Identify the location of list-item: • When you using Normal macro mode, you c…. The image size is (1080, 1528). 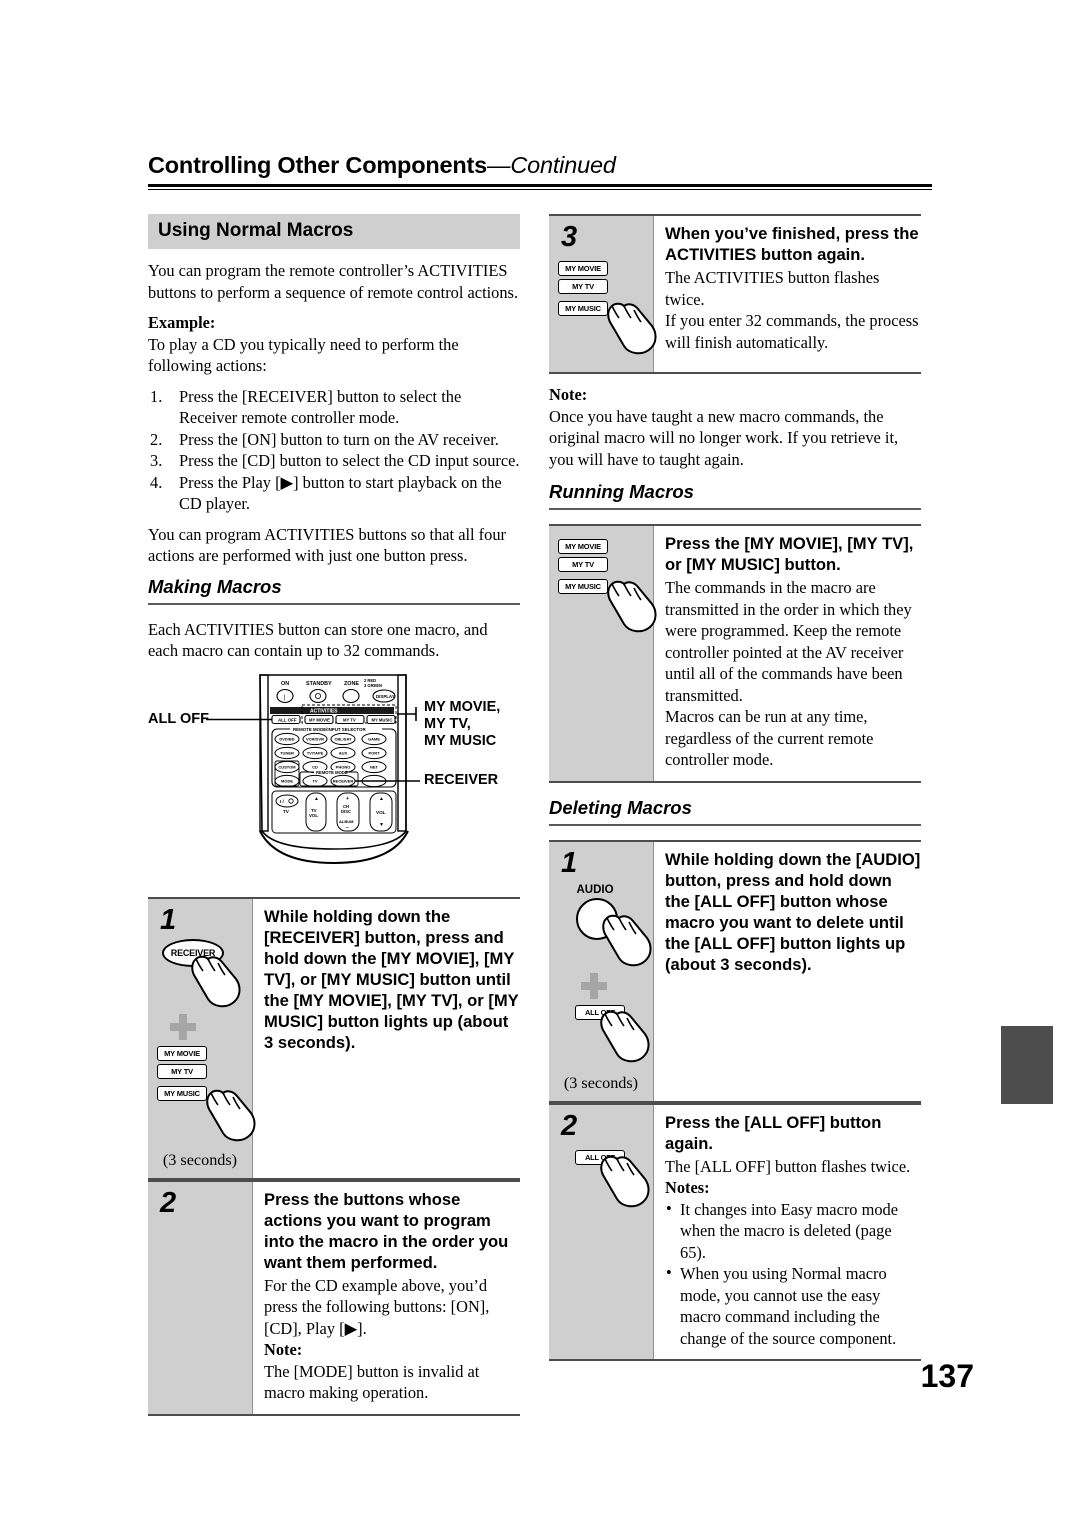
(793, 1306).